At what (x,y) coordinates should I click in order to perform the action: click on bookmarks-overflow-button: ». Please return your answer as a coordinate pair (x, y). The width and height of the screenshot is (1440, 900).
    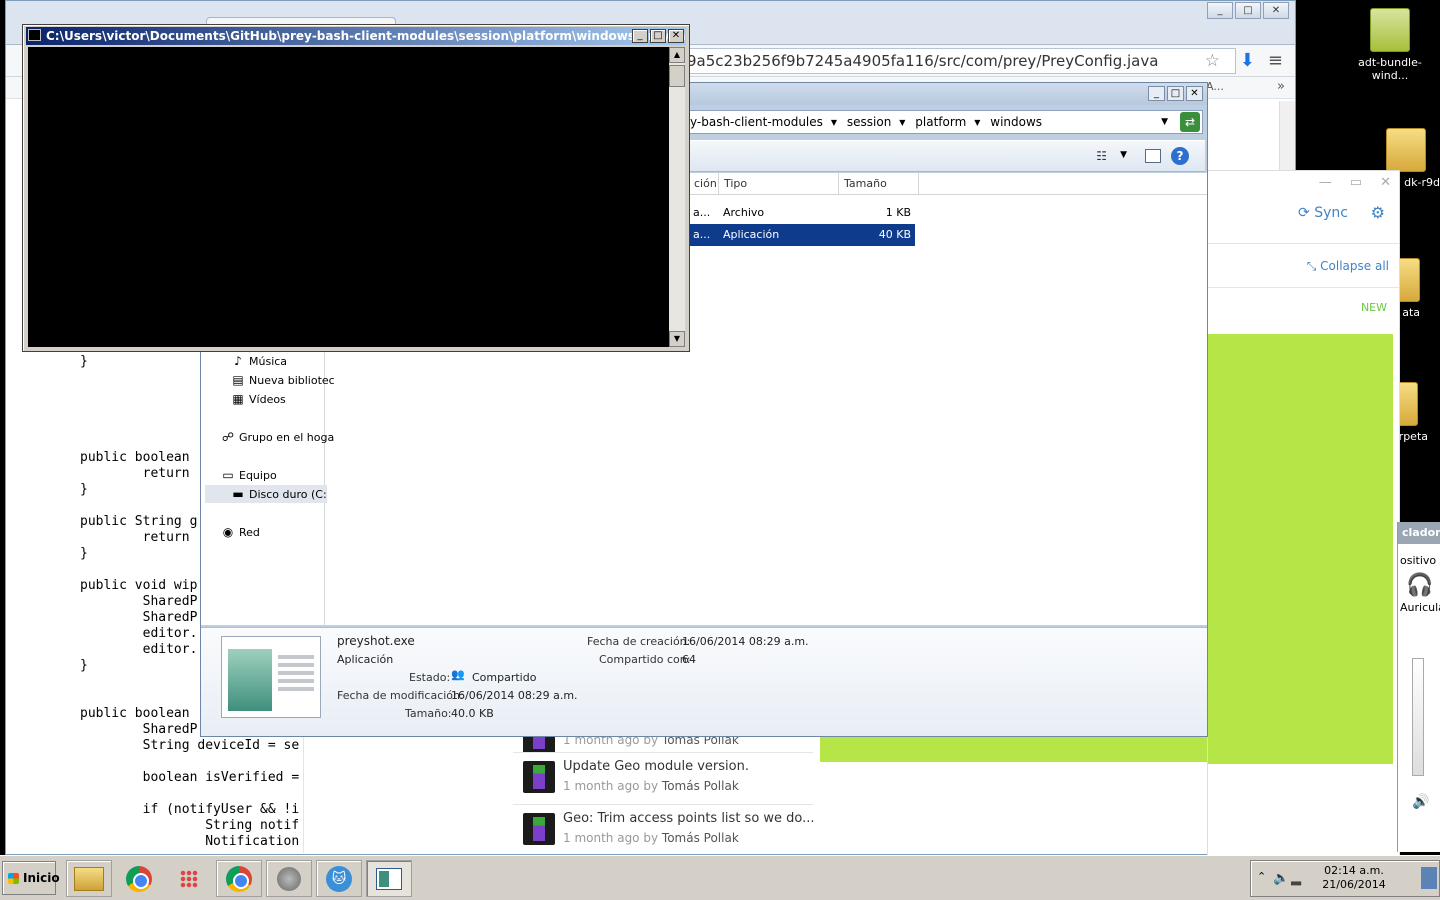
    Looking at the image, I should click on (1281, 86).